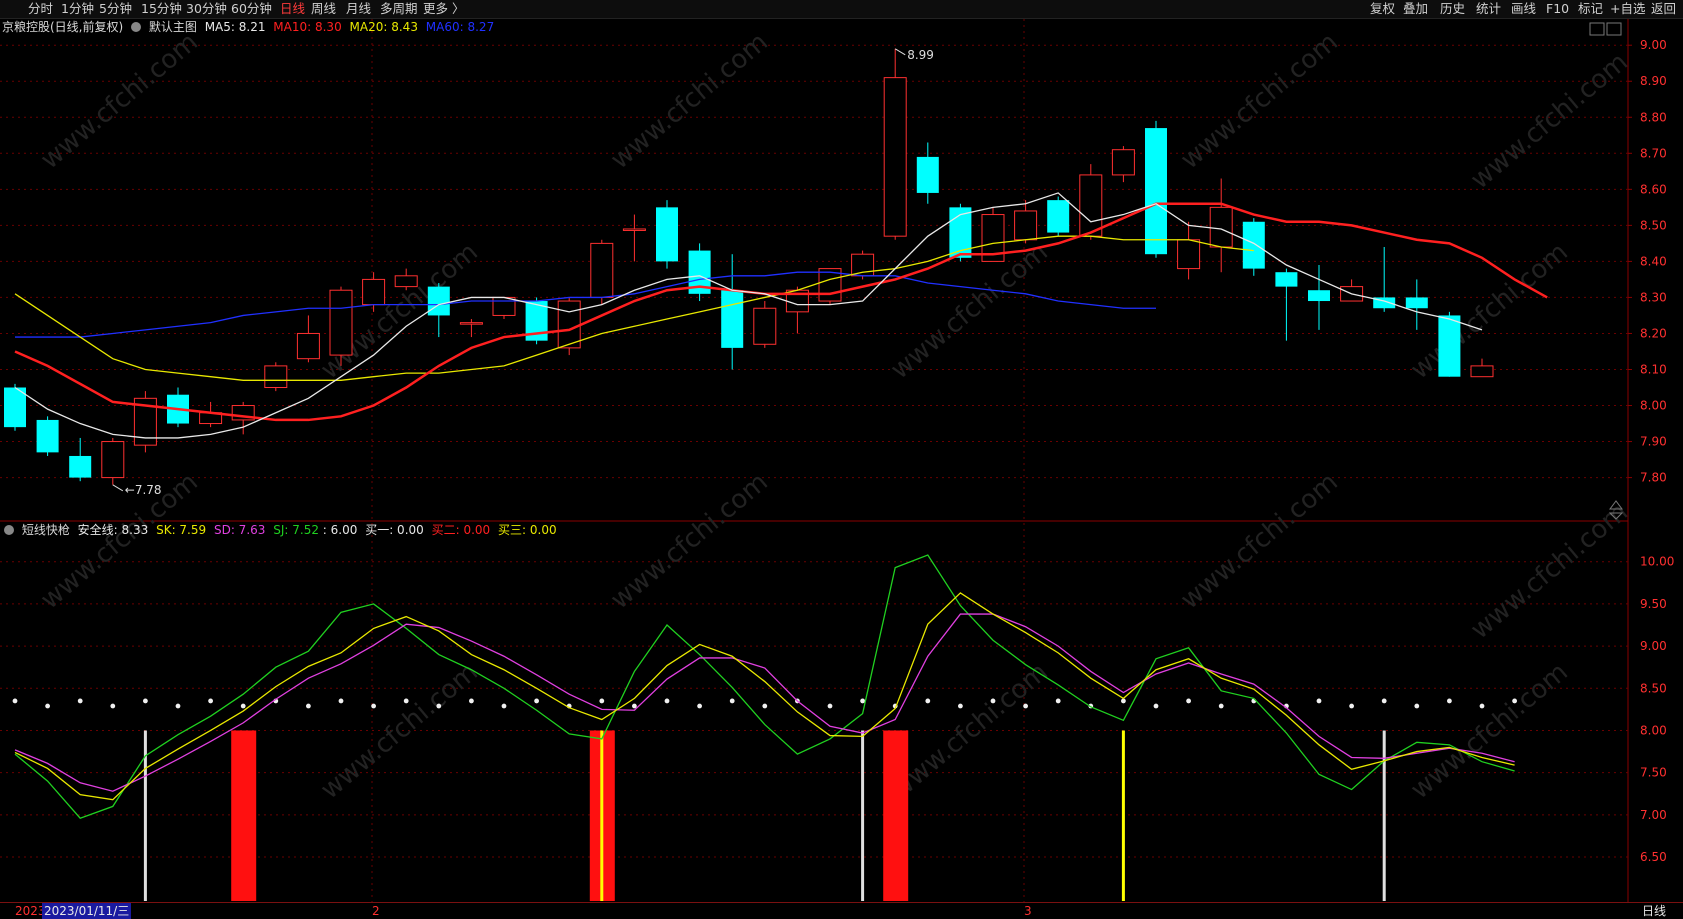  Describe the element at coordinates (239, 530) in the screenshot. I see `sd-value: SD: 7.63` at that location.